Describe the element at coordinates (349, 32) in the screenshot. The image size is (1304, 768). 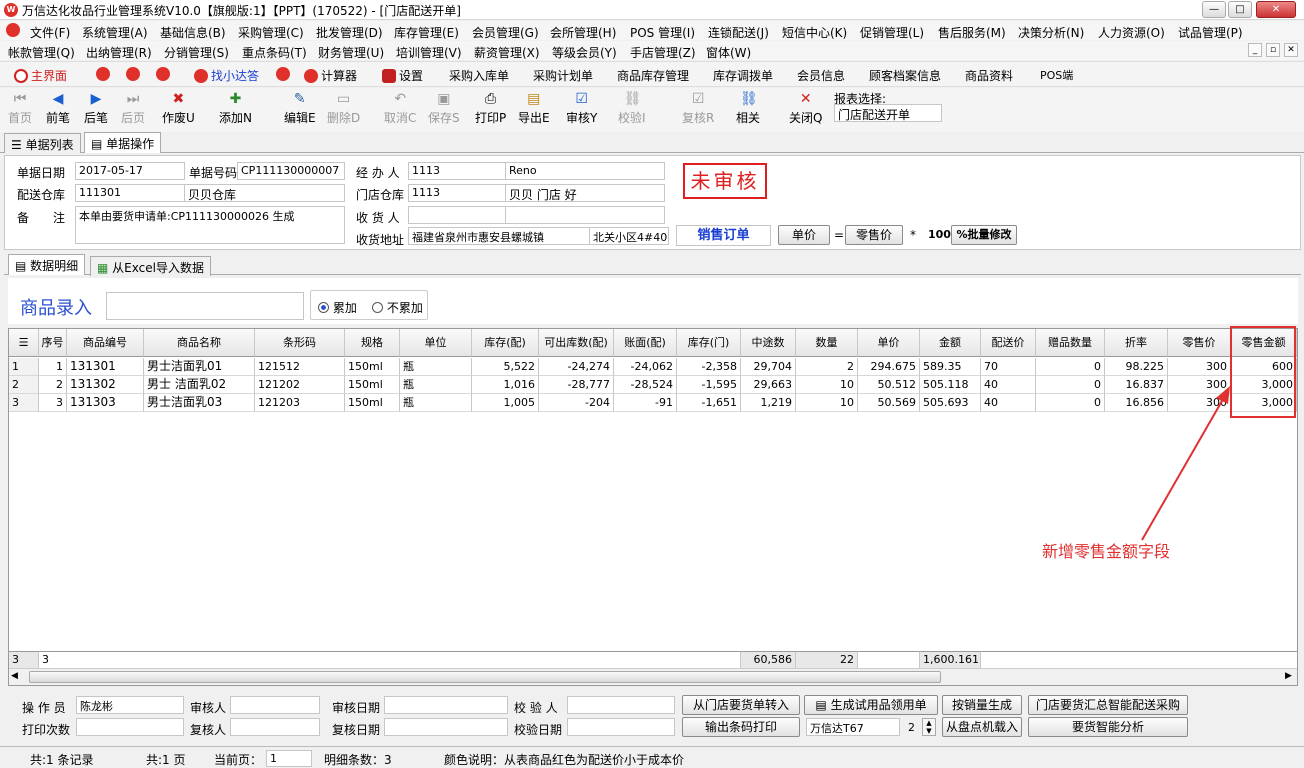
I see `menu-wholesale: 批发管理(D)` at that location.